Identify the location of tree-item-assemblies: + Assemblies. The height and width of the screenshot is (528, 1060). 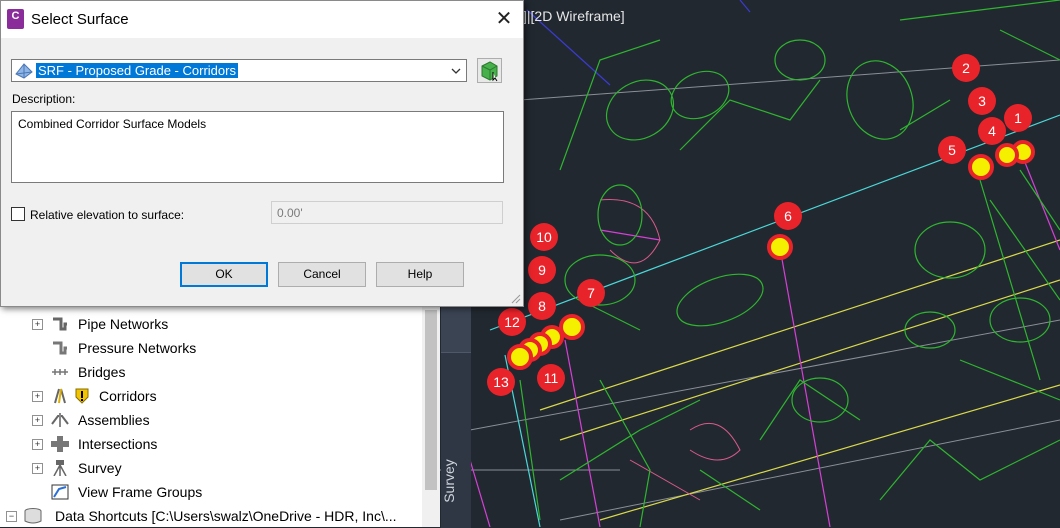
(91, 420).